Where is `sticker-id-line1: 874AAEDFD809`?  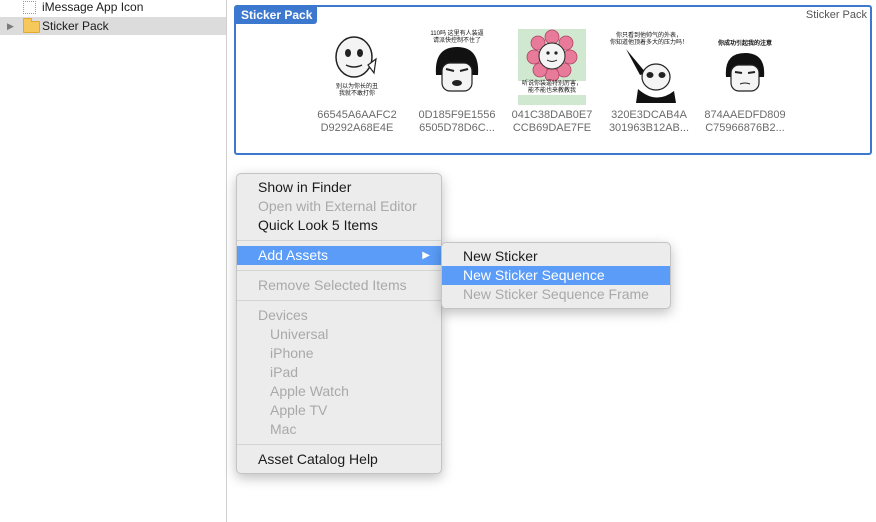 sticker-id-line1: 874AAEDFD809 is located at coordinates (745, 115).